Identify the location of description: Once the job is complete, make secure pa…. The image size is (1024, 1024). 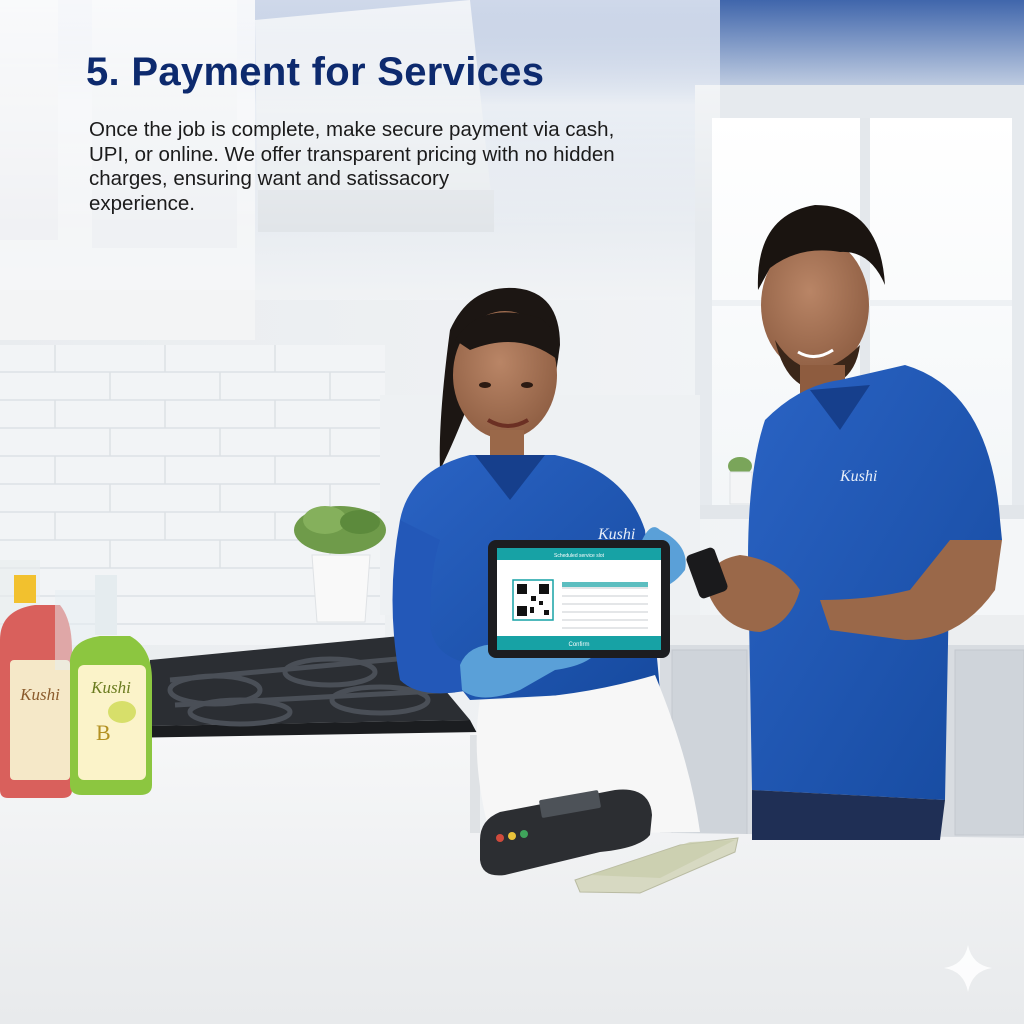
(399, 167).